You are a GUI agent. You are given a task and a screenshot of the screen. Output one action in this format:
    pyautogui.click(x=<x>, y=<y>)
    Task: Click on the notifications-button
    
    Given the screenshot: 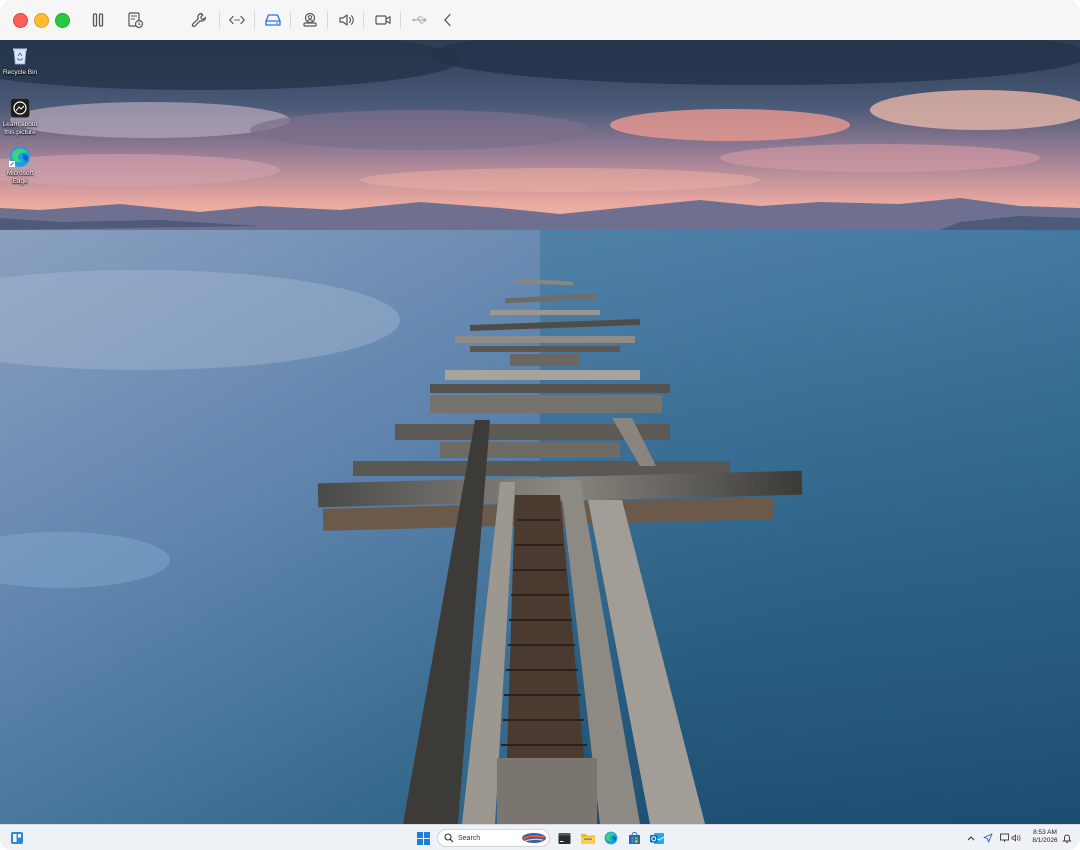 What is the action you would take?
    pyautogui.click(x=1067, y=838)
    